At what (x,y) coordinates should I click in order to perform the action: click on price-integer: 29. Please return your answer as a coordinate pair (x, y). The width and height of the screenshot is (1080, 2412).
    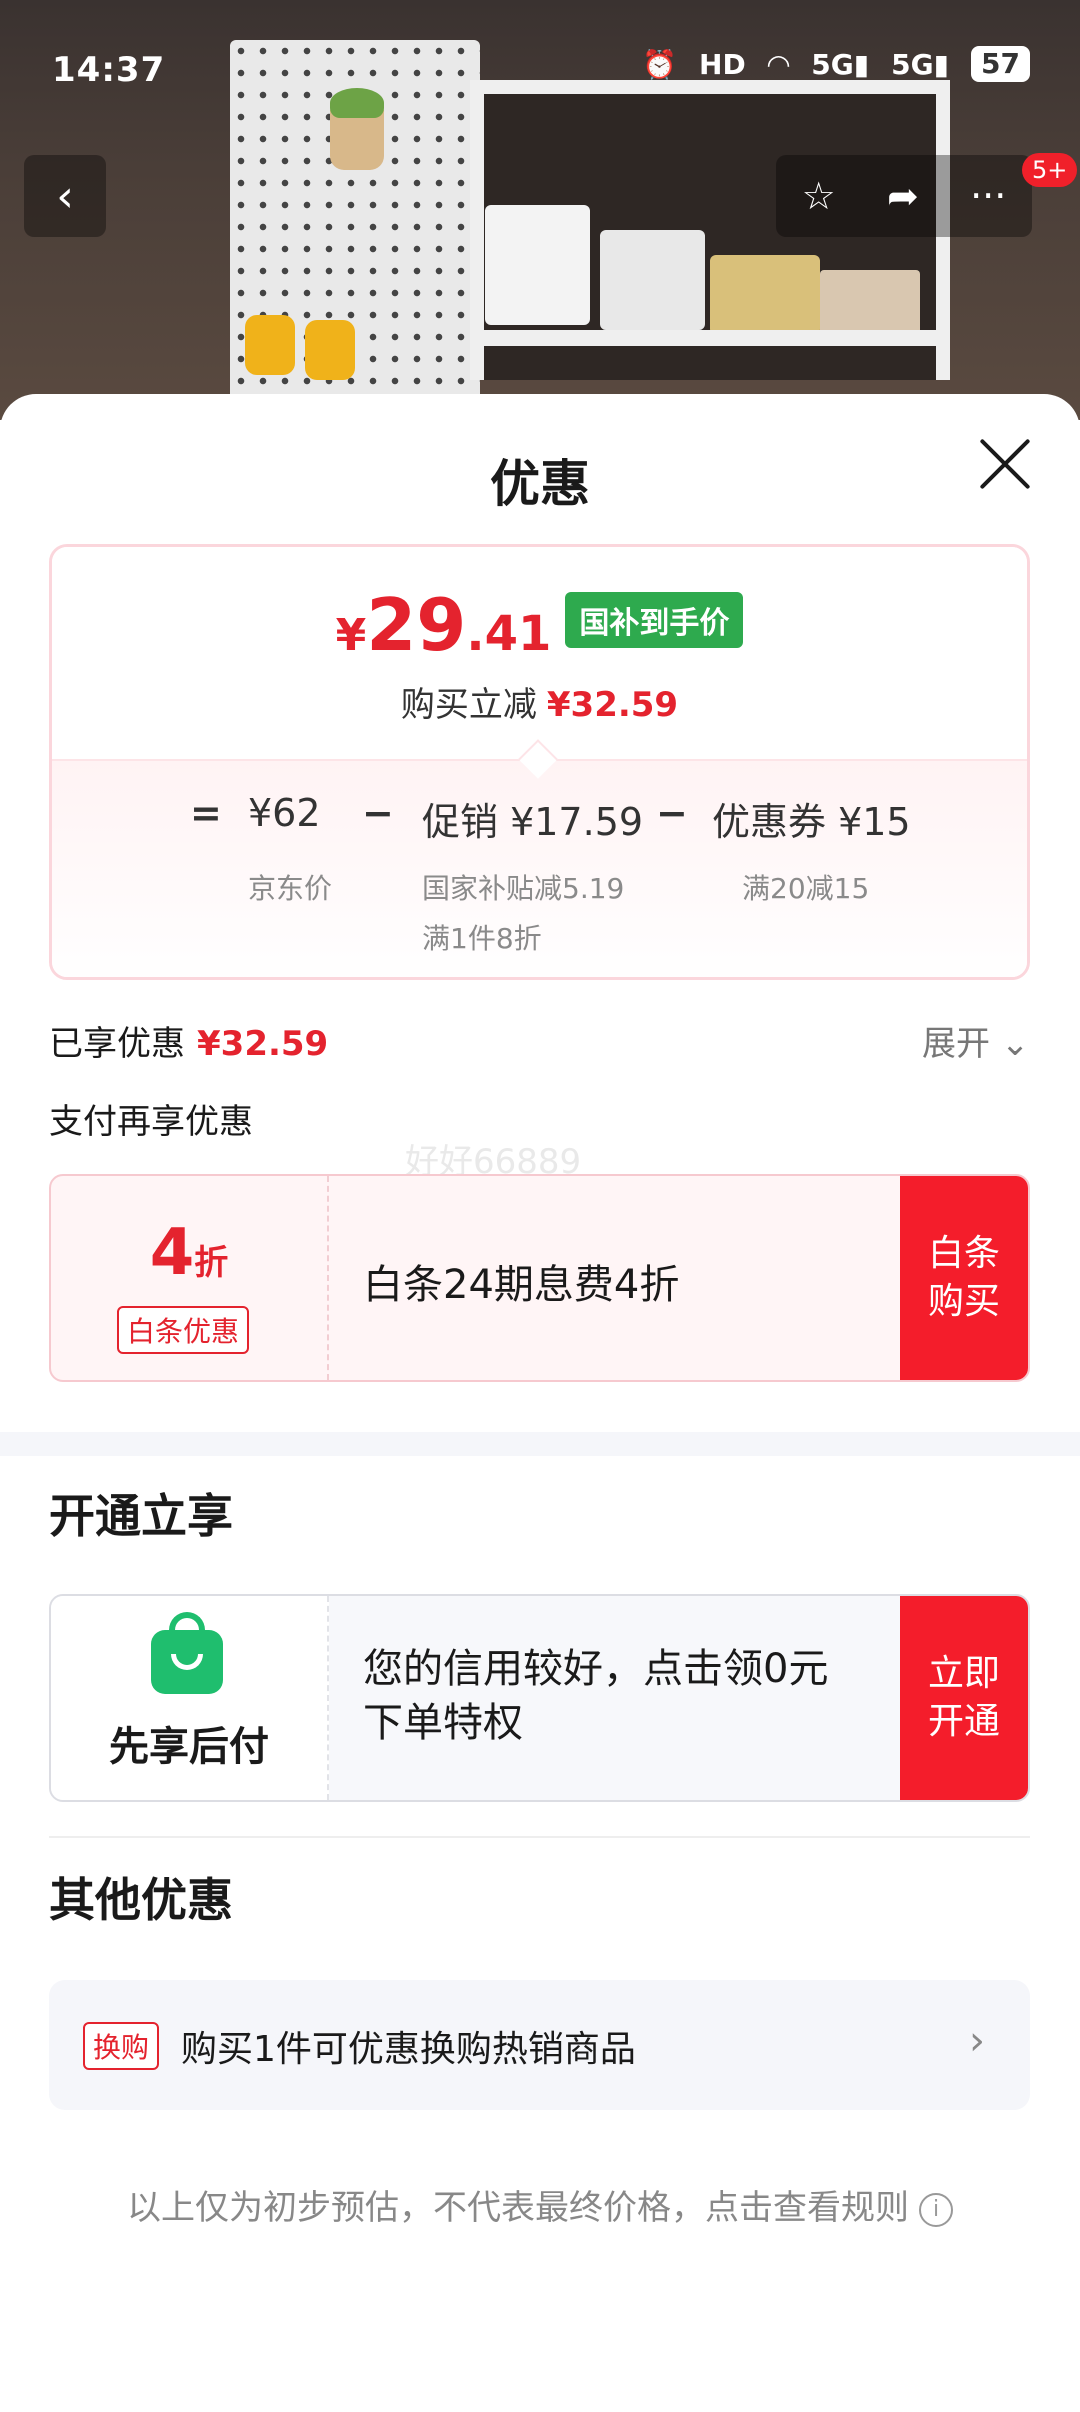
    Looking at the image, I should click on (416, 625).